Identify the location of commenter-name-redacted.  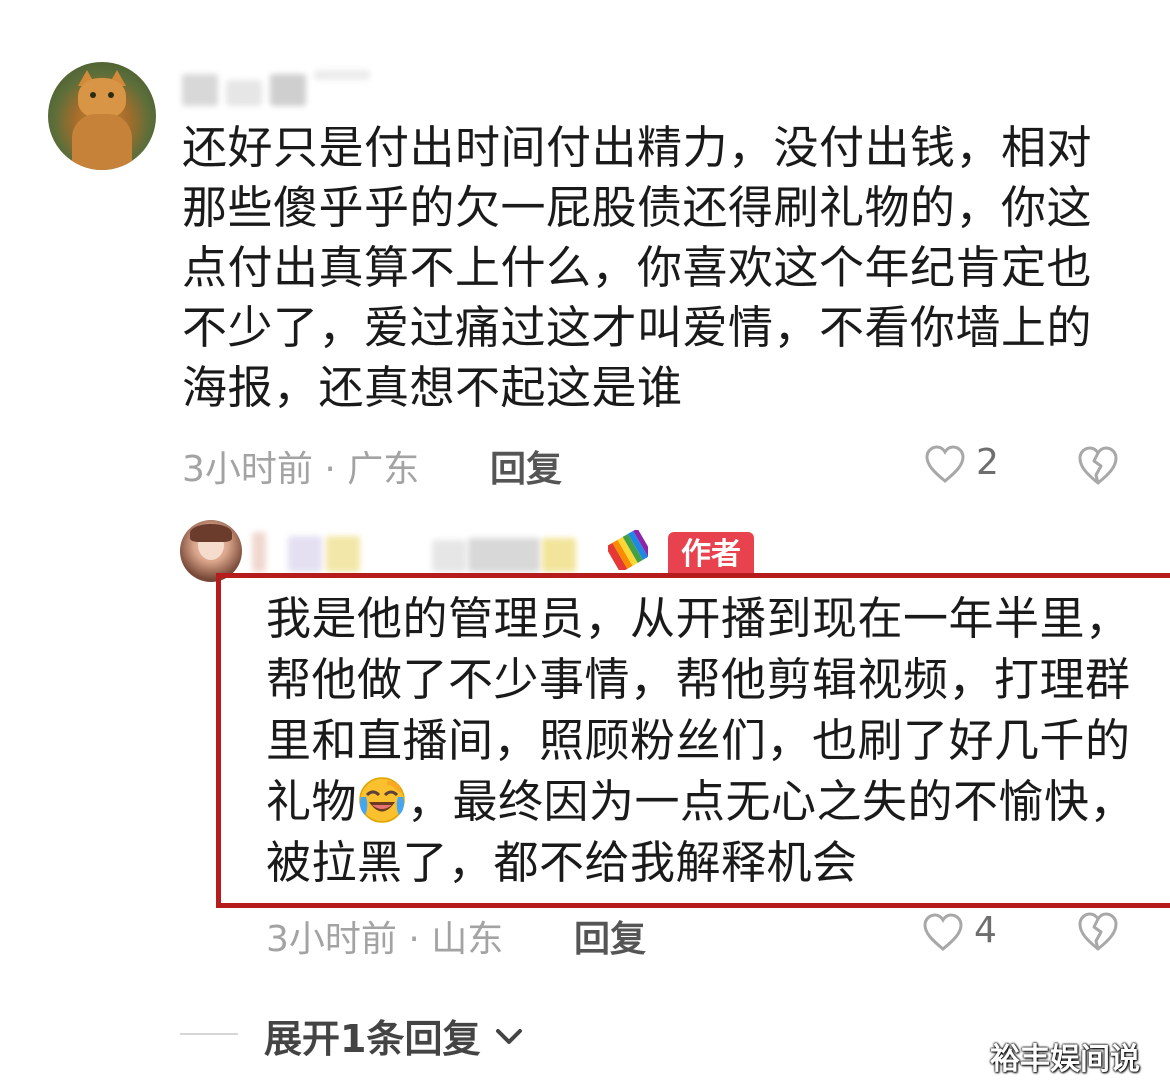
(277, 88).